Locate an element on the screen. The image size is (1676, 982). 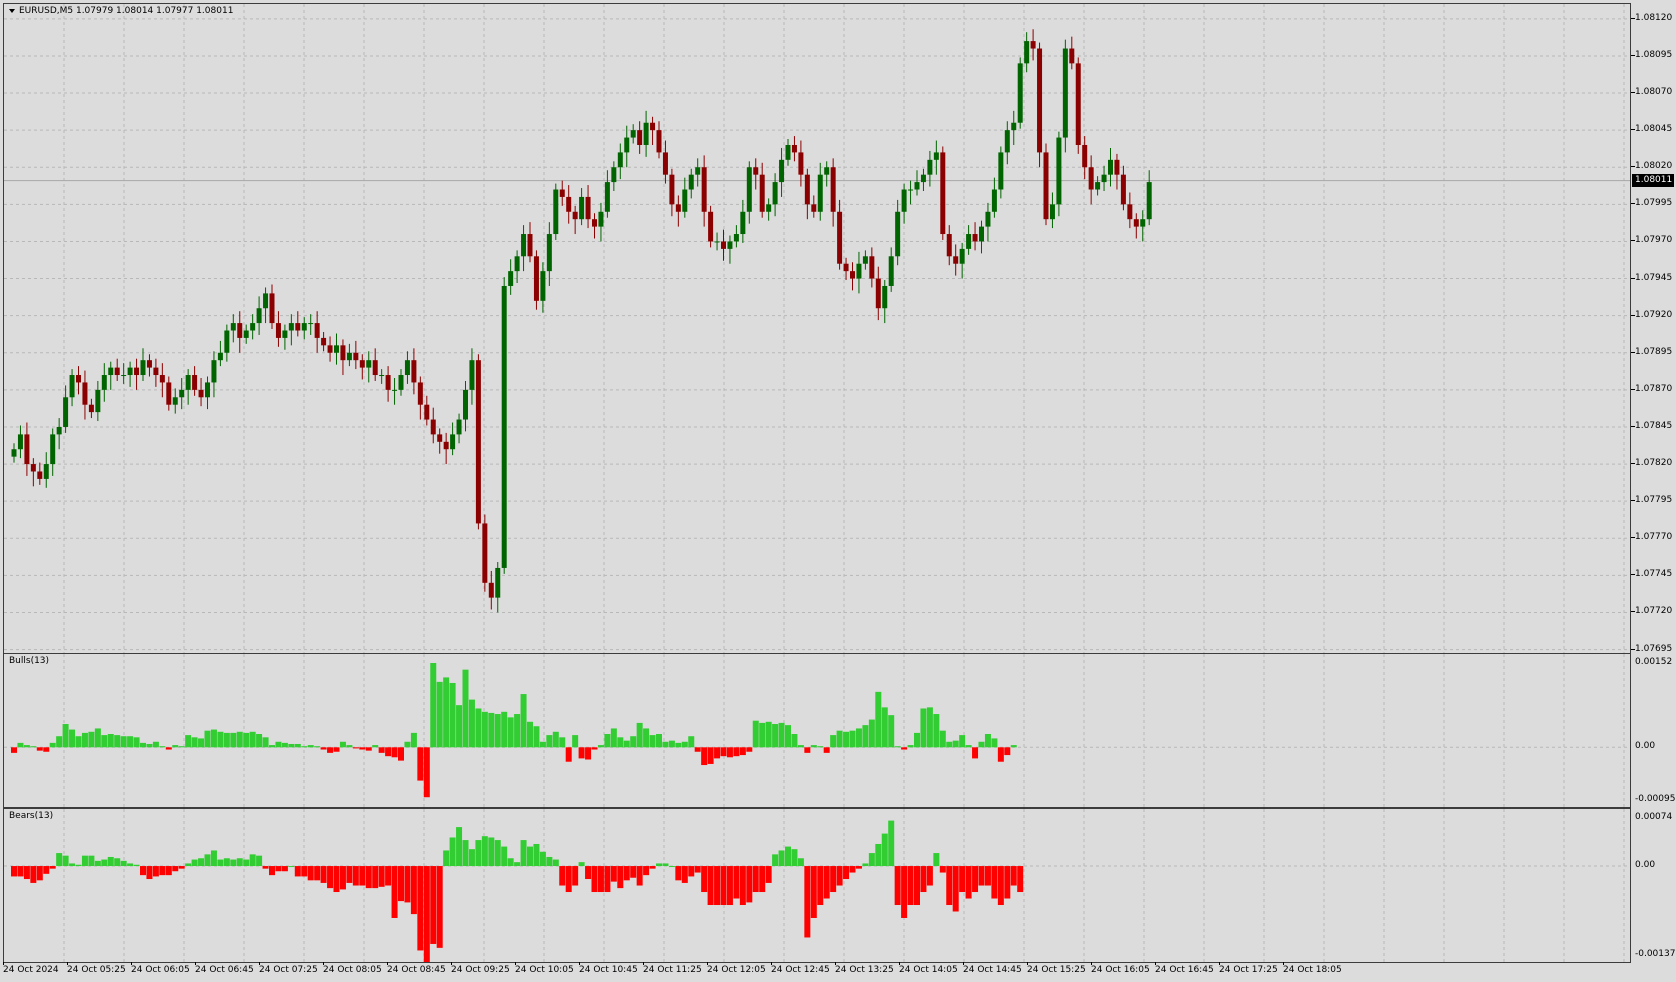
current-price-tag: 1.08011 is located at coordinates (1653, 180).